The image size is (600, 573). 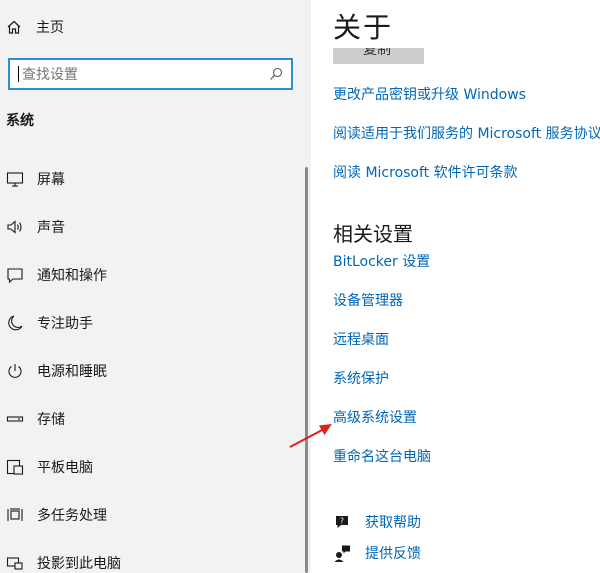 I want to click on give-feedback-label: 提供反馈, so click(x=393, y=554).